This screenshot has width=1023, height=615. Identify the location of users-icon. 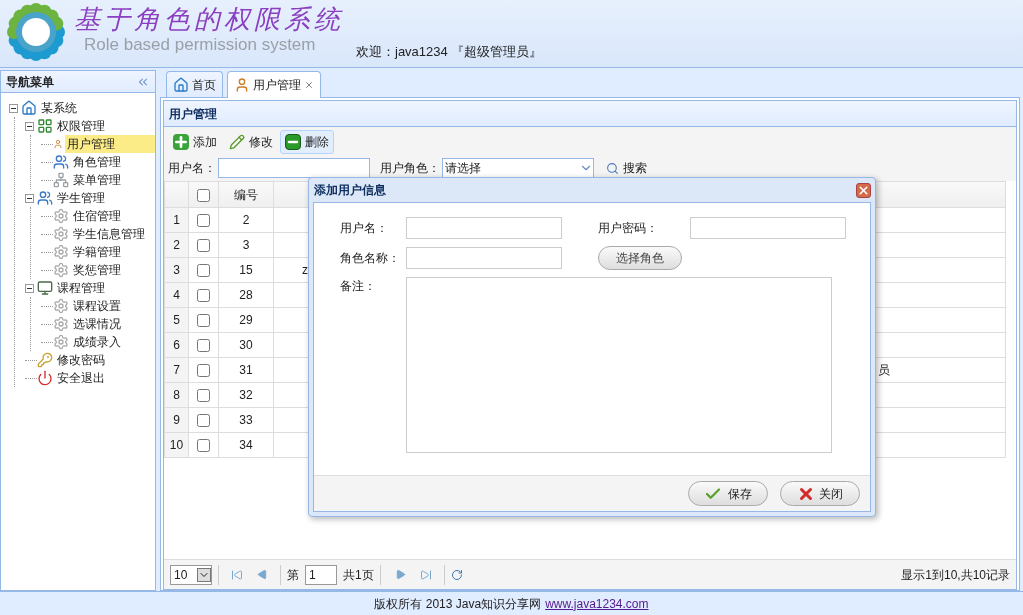
(45, 198).